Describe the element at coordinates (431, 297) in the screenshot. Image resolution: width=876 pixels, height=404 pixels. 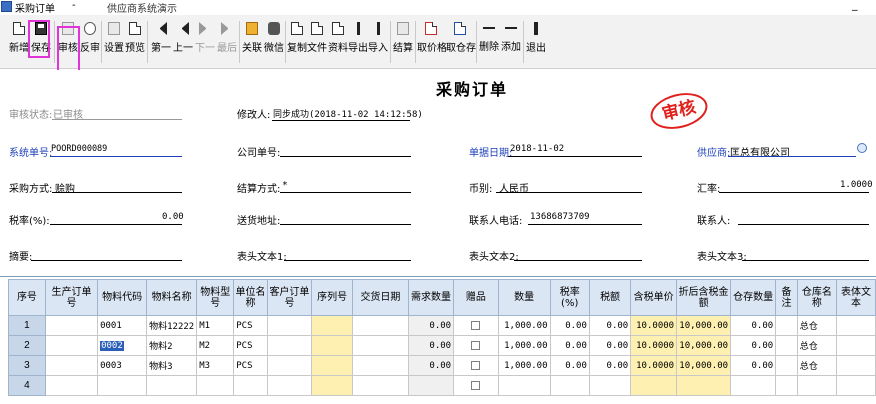
I see `col-header: 需求数量` at that location.